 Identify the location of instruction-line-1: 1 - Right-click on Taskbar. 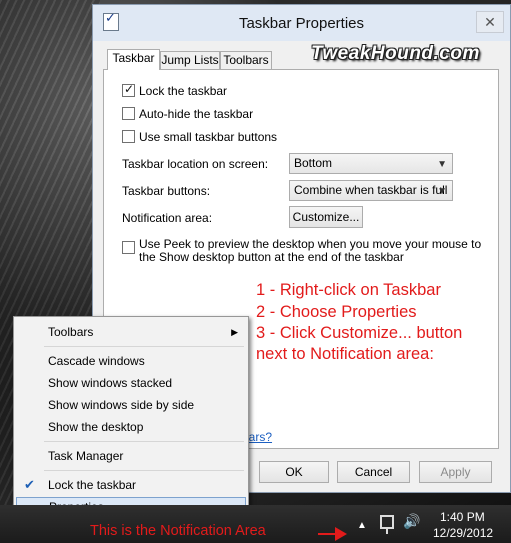
(348, 290).